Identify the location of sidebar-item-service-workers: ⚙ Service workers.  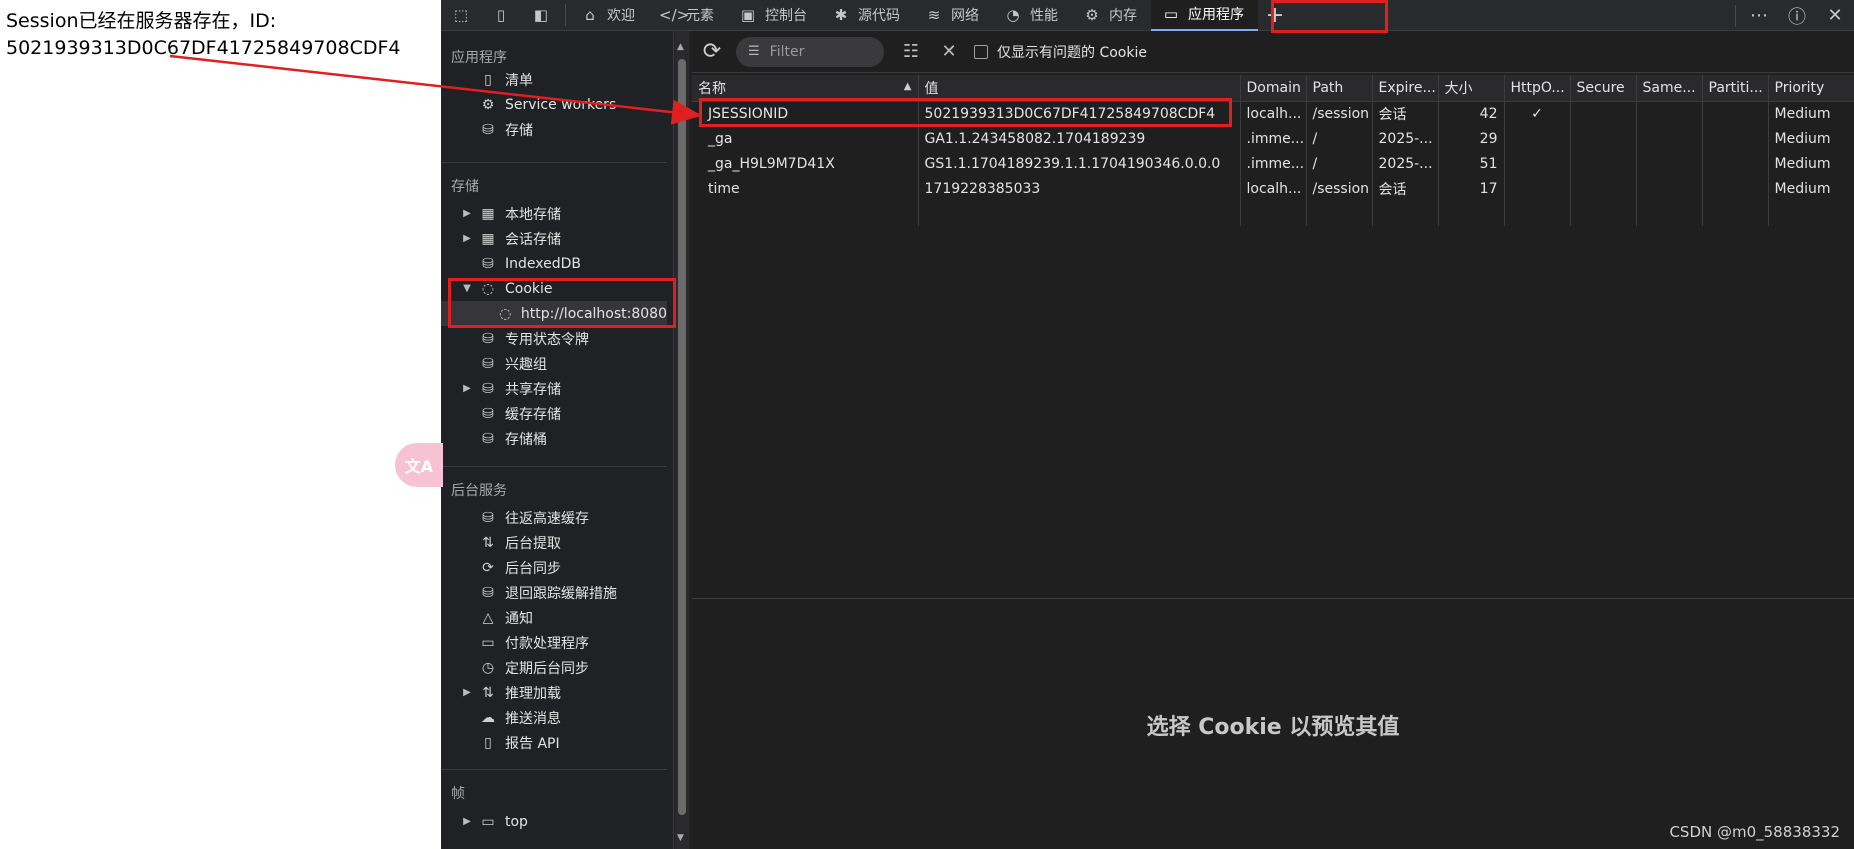
(554, 104).